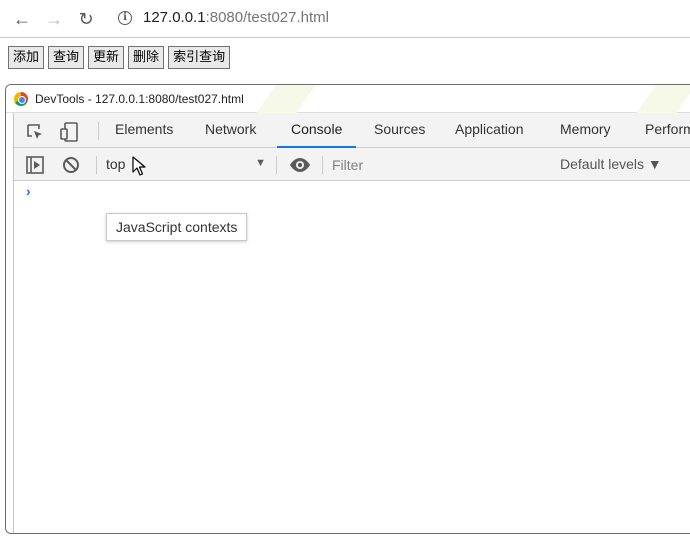 The width and height of the screenshot is (690, 555). Describe the element at coordinates (611, 164) in the screenshot. I see `log-levels-dropdown: Default levels ▼` at that location.